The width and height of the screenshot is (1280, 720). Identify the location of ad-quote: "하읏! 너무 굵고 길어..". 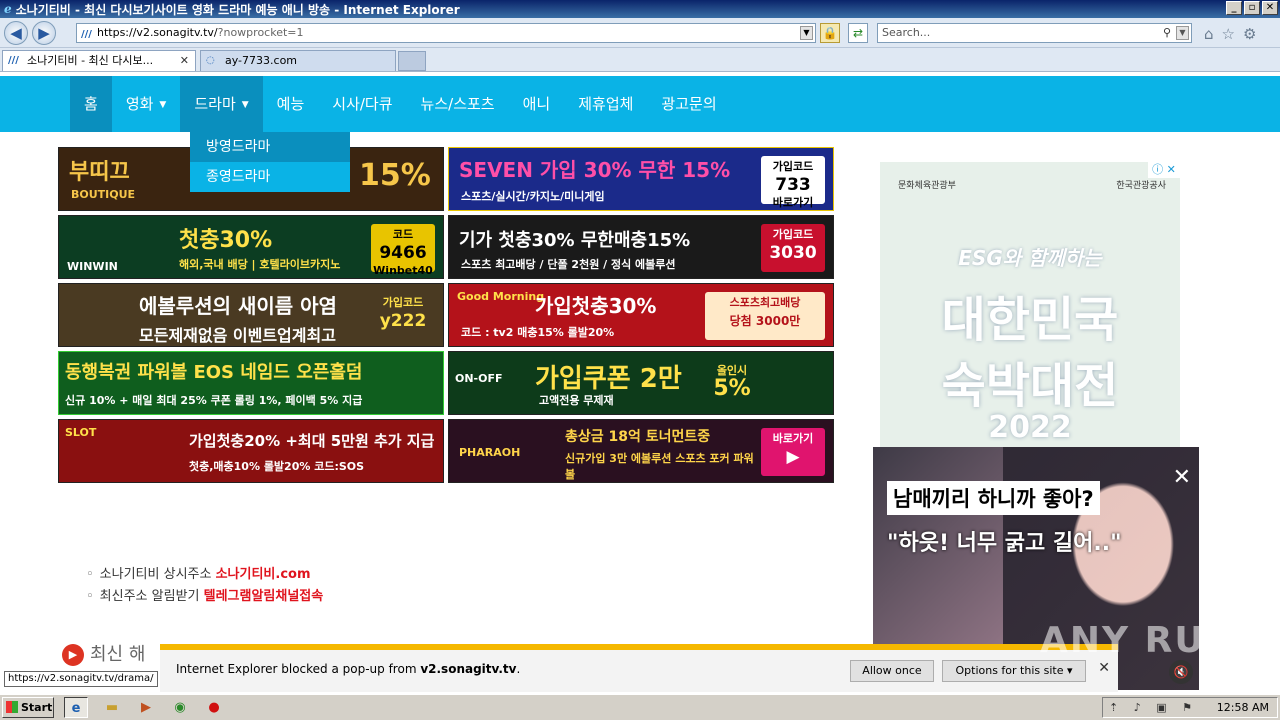
(1004, 543).